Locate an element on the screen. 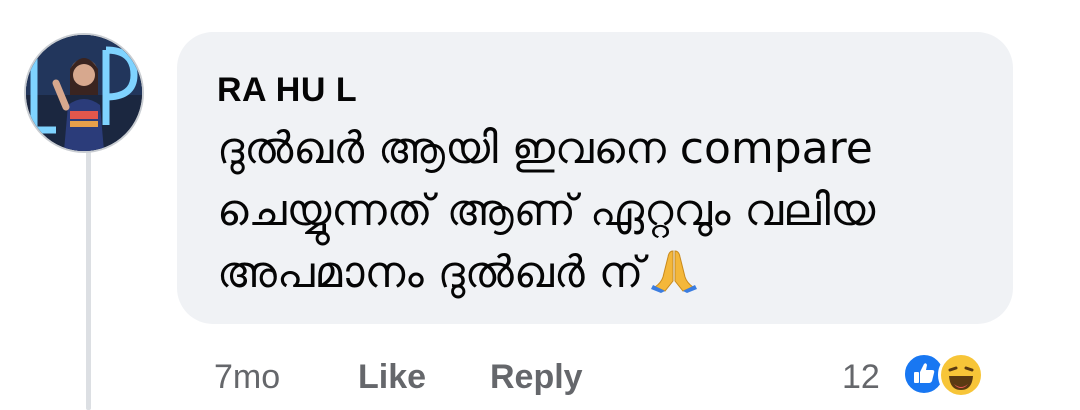 Image resolution: width=1080 pixels, height=410 pixels. avatar-image is located at coordinates (84, 93).